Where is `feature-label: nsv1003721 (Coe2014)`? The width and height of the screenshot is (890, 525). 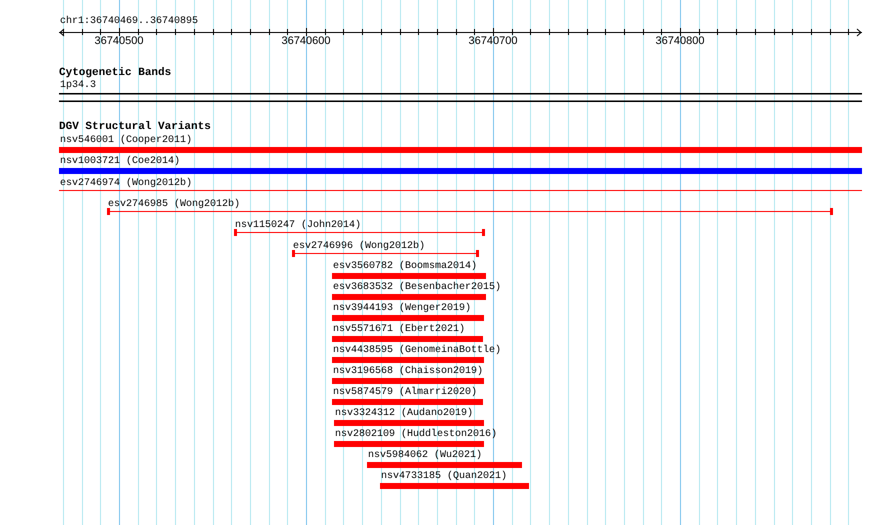 feature-label: nsv1003721 (Coe2014) is located at coordinates (120, 161).